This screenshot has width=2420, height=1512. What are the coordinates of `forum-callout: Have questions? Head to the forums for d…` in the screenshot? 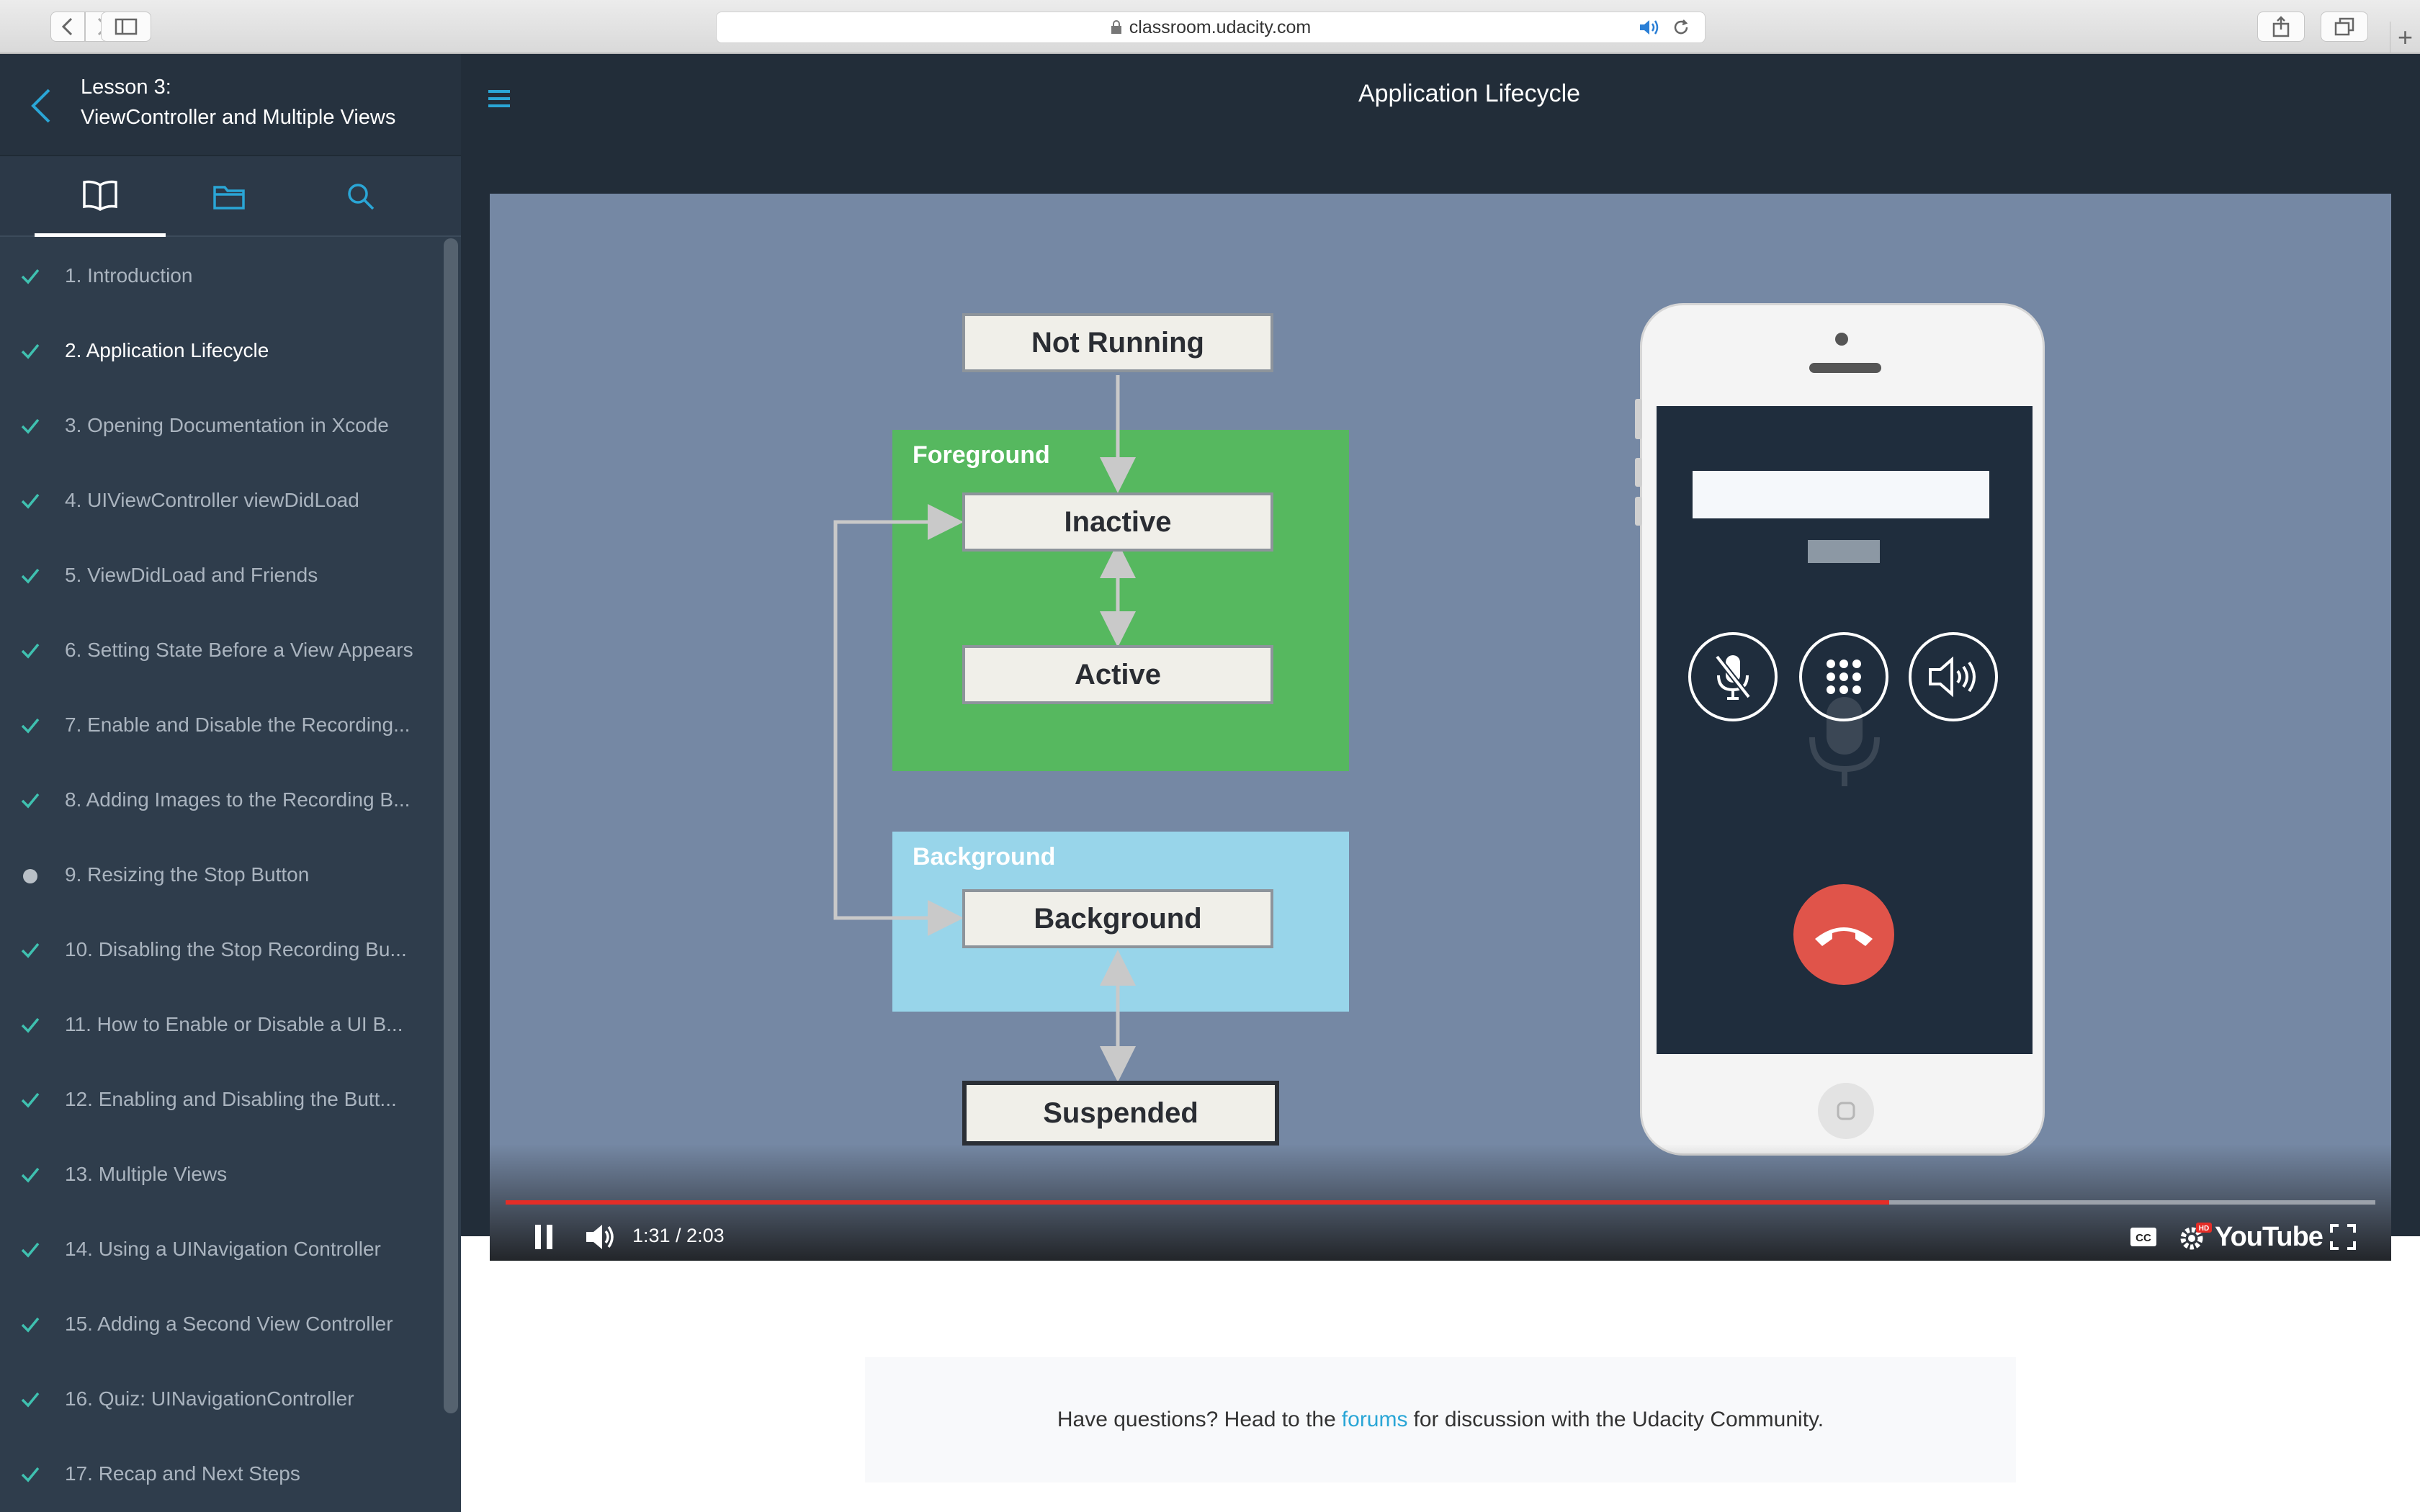 It's located at (1440, 1419).